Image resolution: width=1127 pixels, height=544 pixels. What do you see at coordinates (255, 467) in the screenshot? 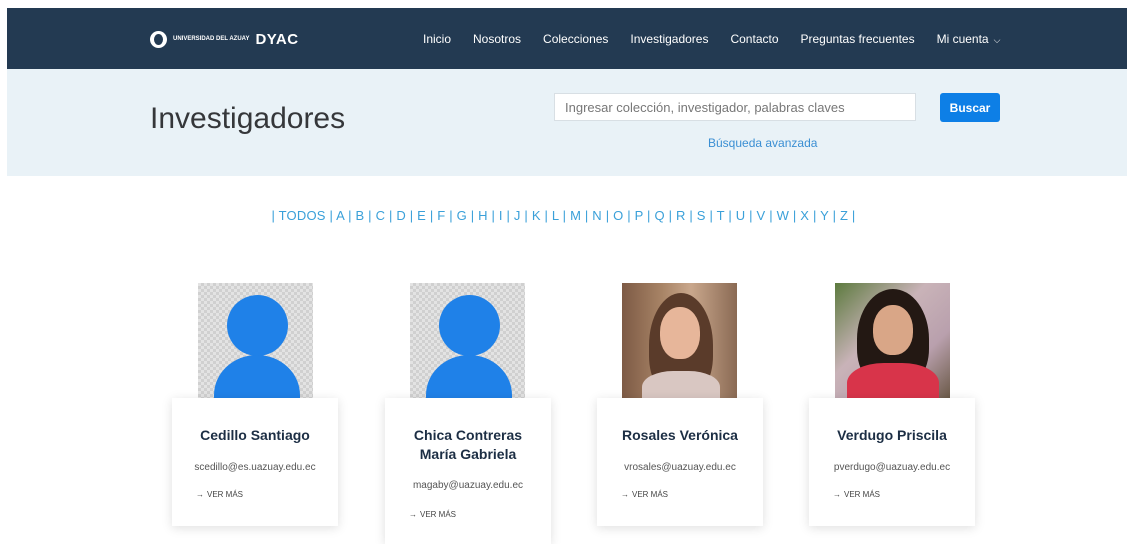
I see `researcher-email: scedillo@es.uazuay.edu.ec` at bounding box center [255, 467].